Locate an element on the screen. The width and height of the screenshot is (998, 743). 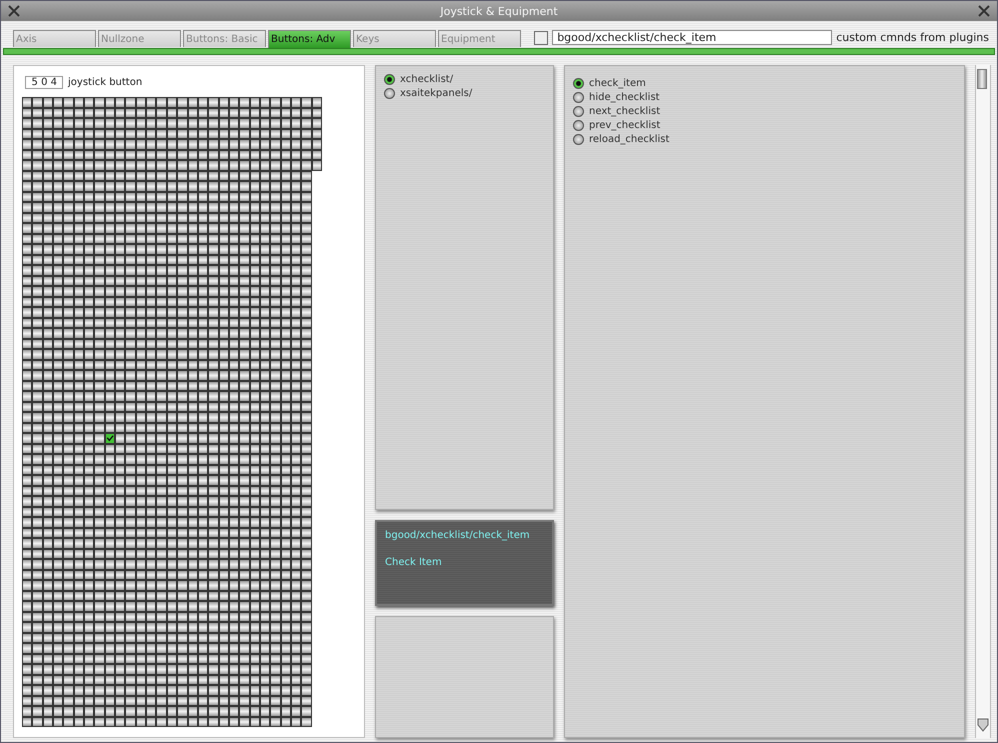
command-item: hide_checklist is located at coordinates (764, 97).